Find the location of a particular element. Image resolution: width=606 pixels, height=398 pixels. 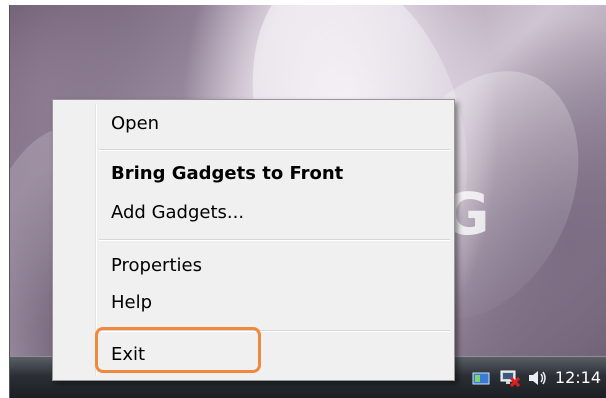

show-desktop-icon is located at coordinates (481, 378).